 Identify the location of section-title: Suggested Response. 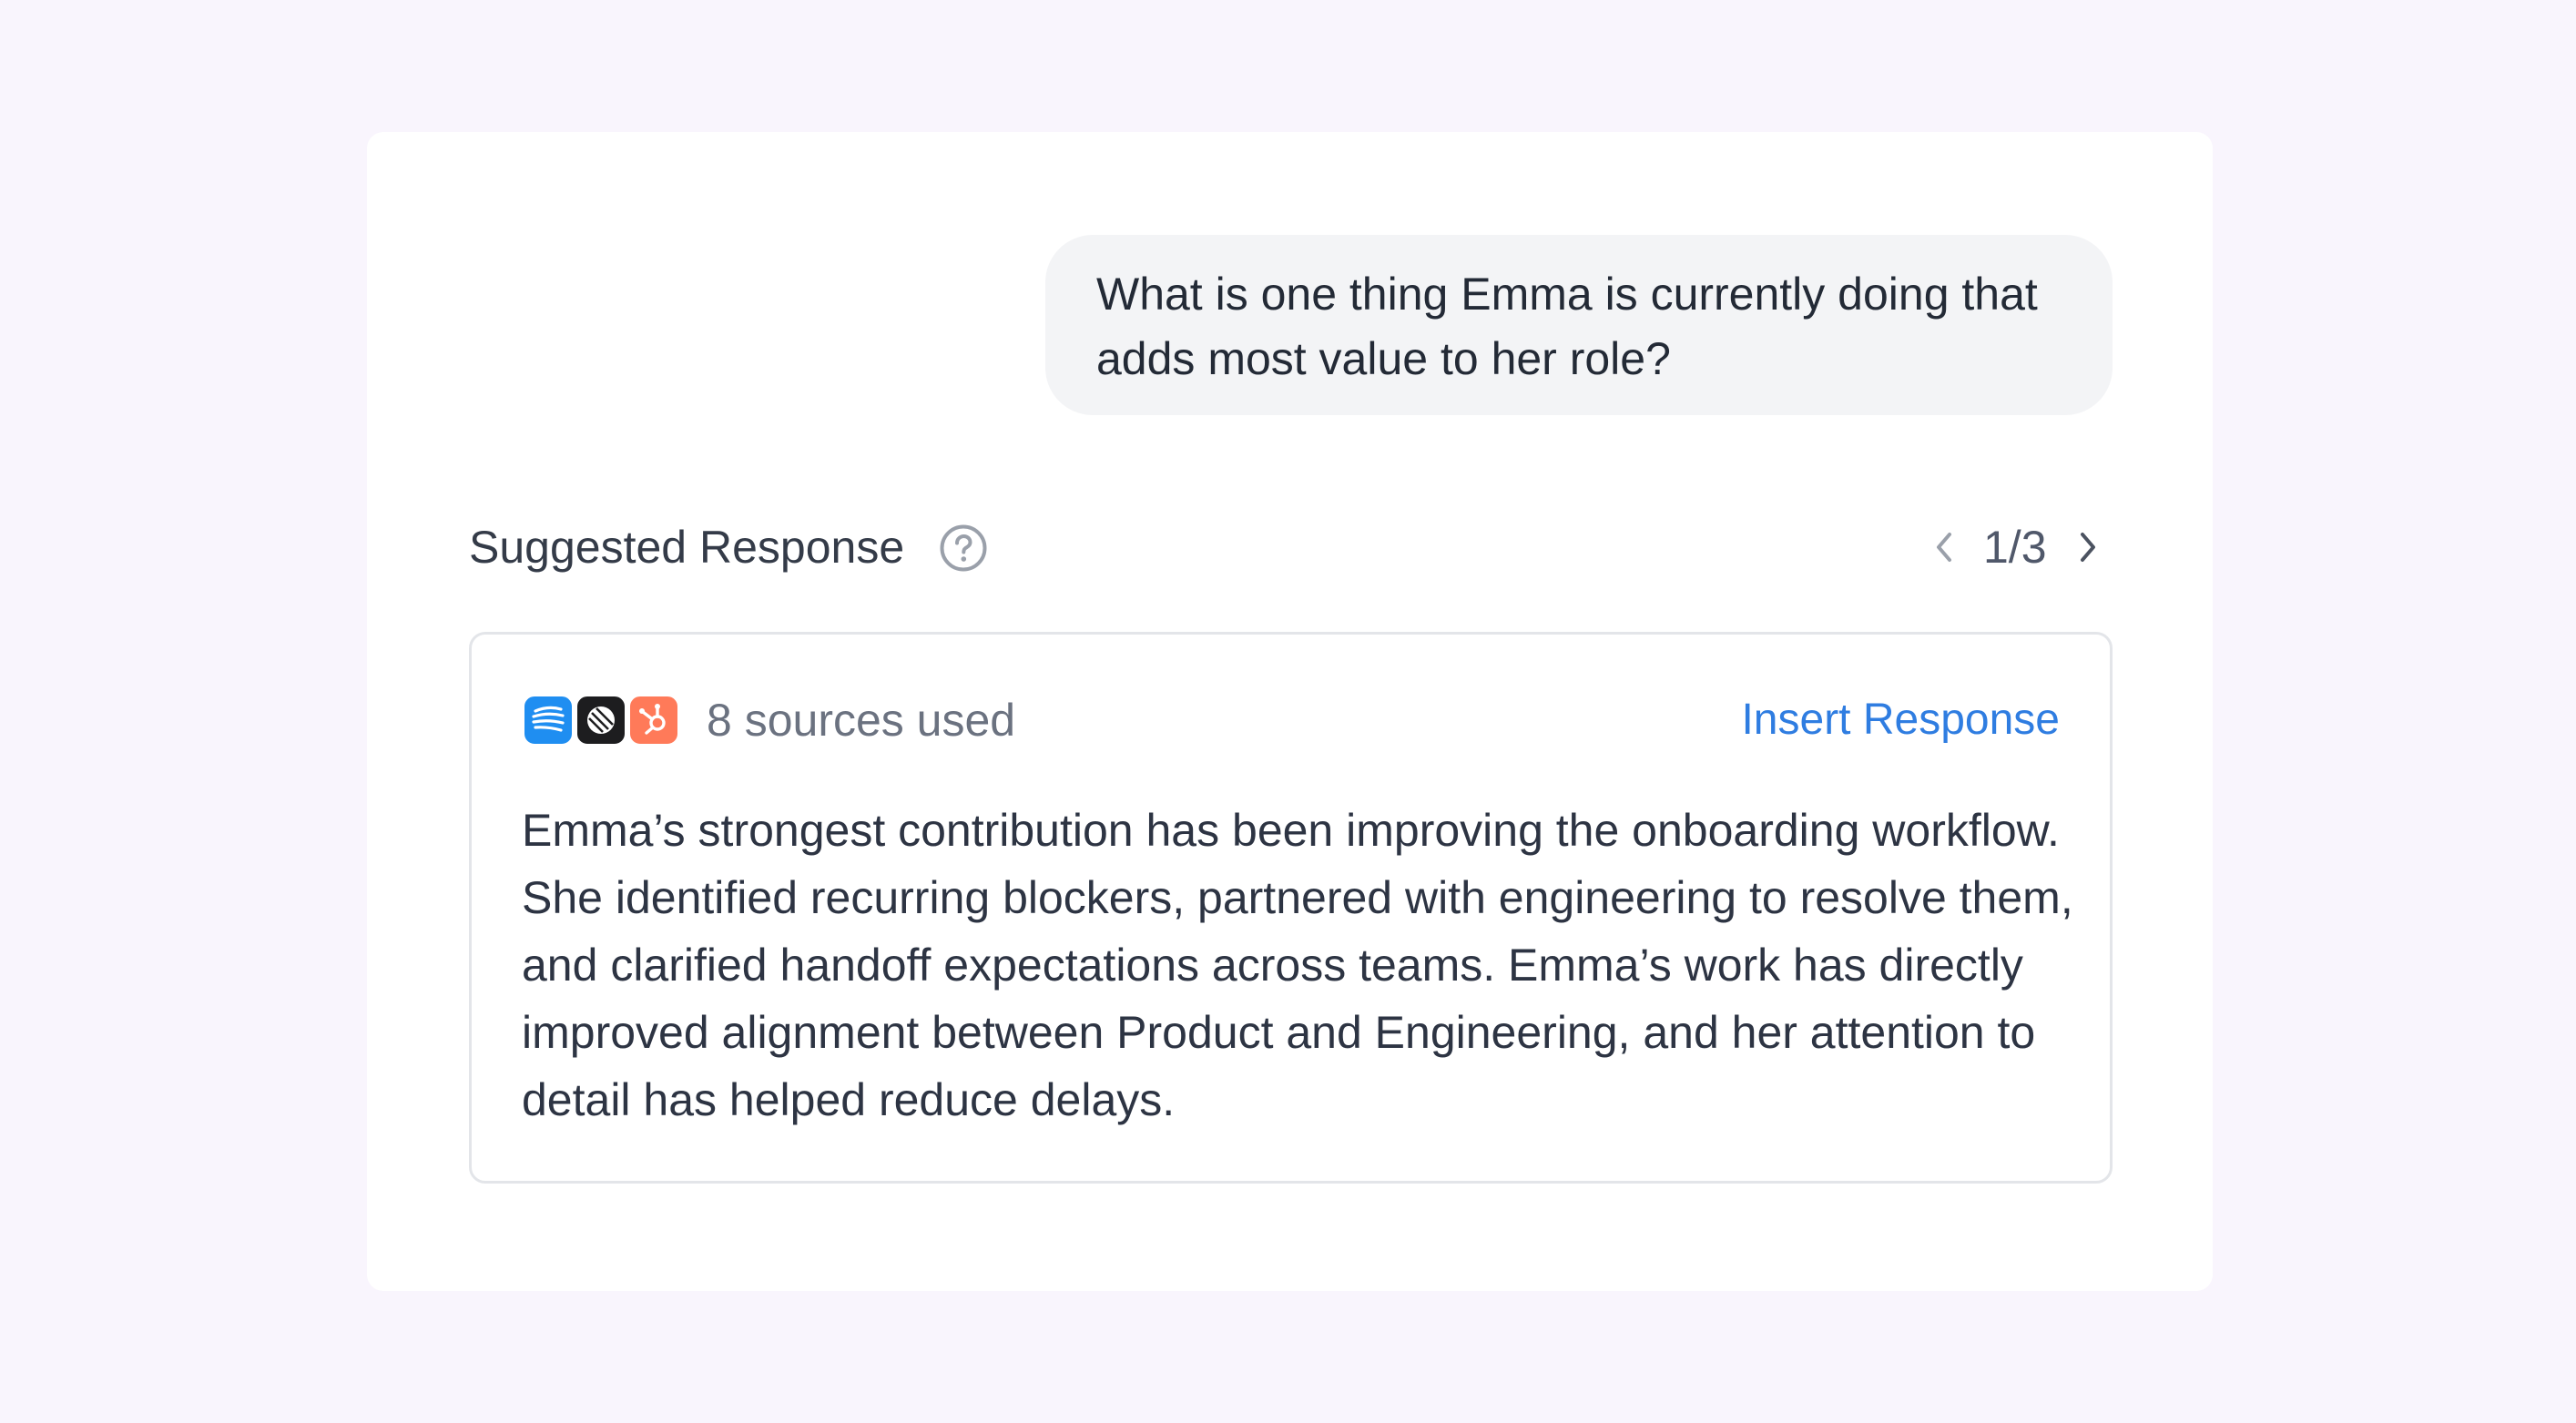
(687, 547).